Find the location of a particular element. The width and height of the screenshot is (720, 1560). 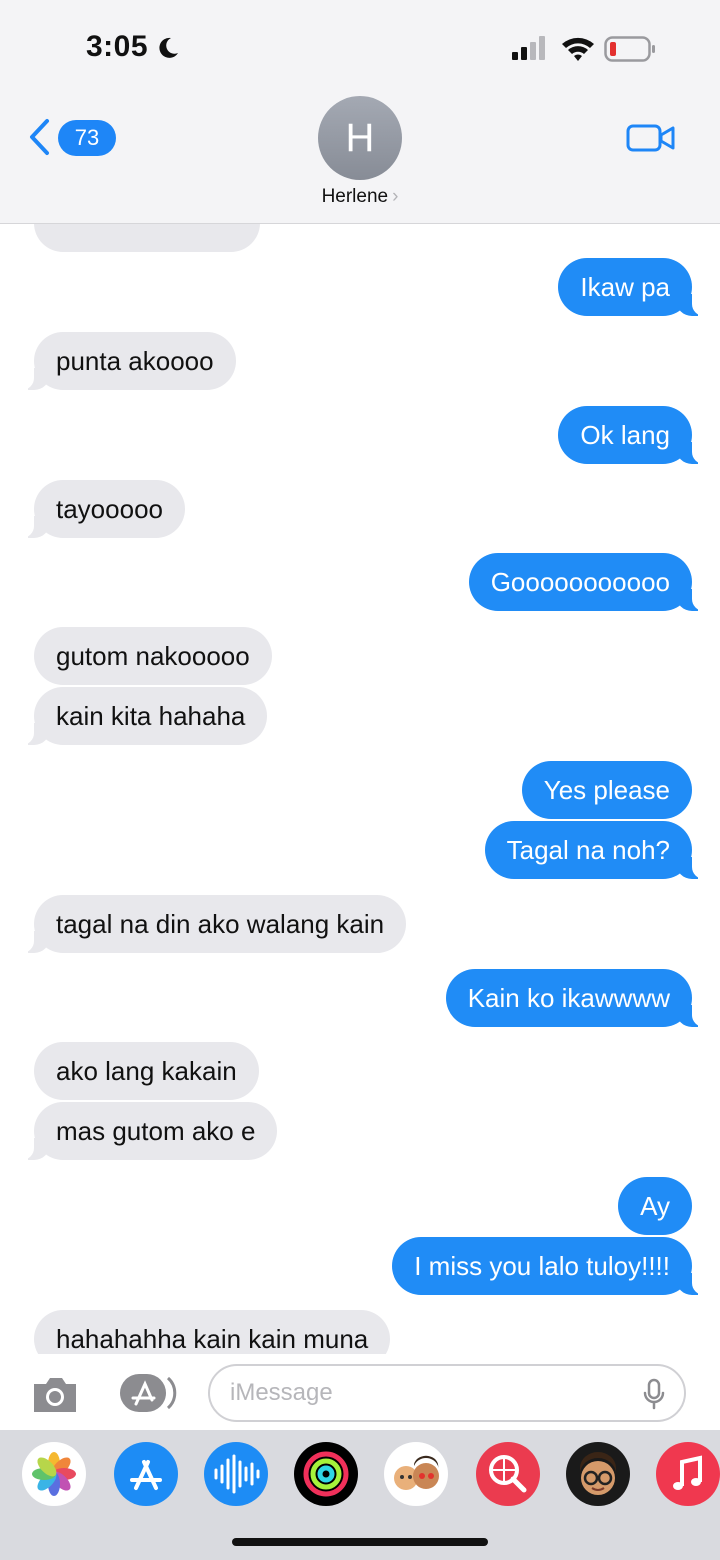

audio-message-icon is located at coordinates (236, 1474).